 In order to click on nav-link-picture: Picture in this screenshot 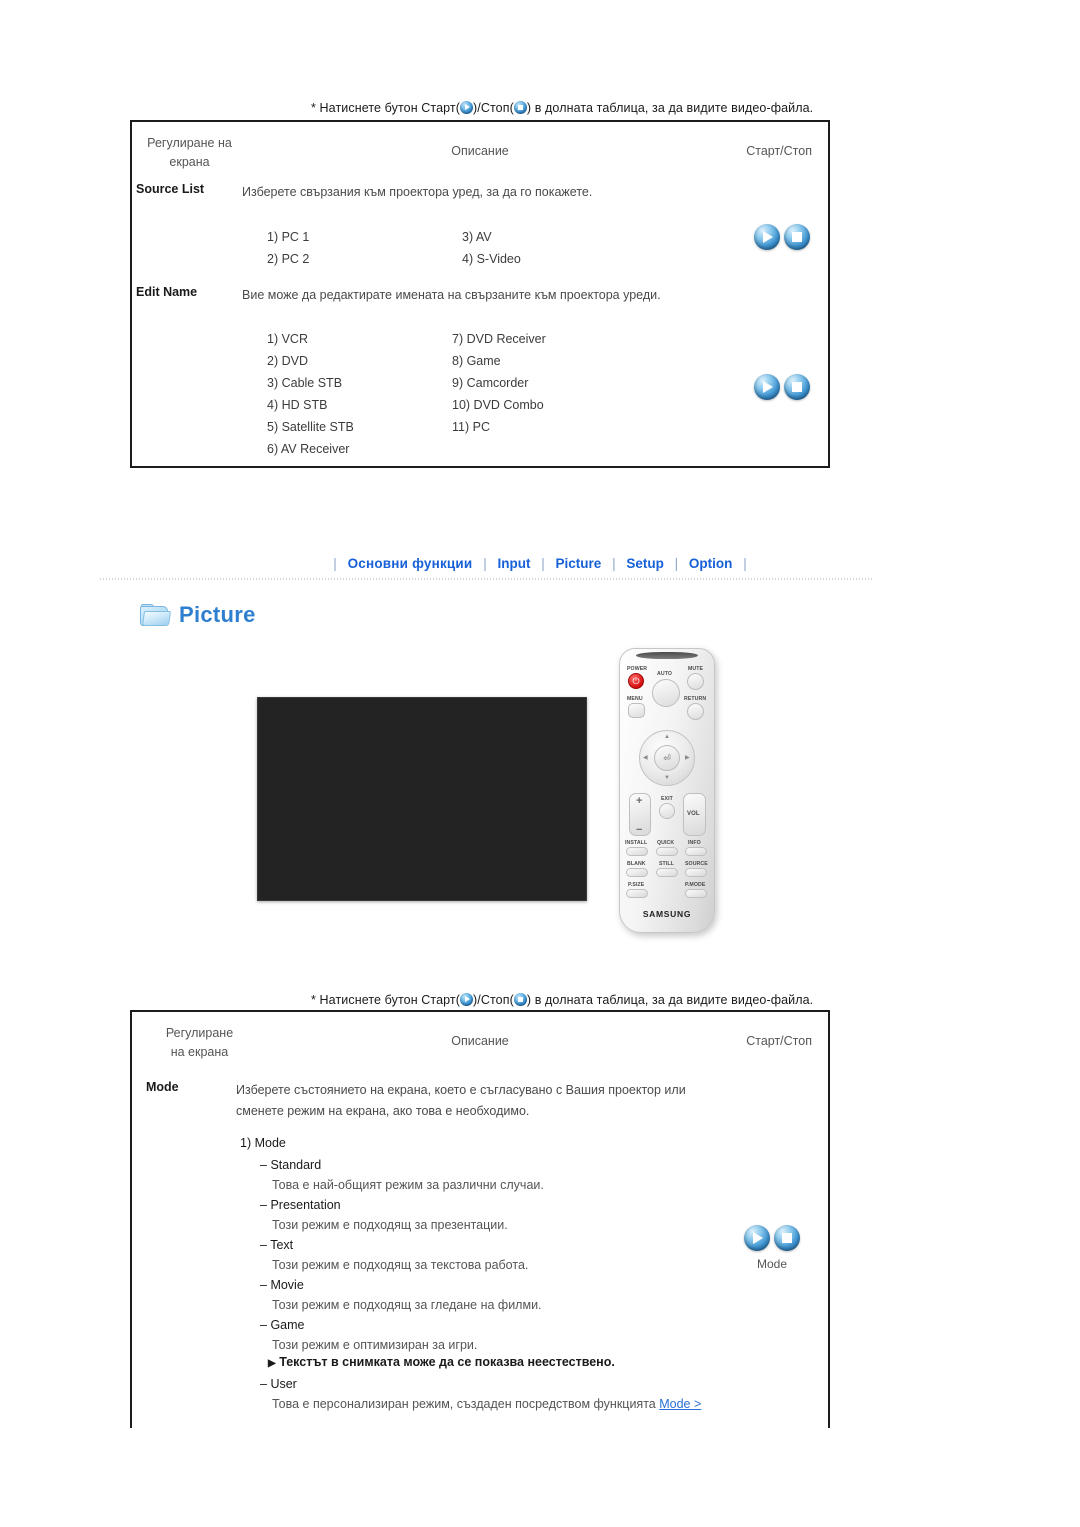, I will do `click(579, 563)`.